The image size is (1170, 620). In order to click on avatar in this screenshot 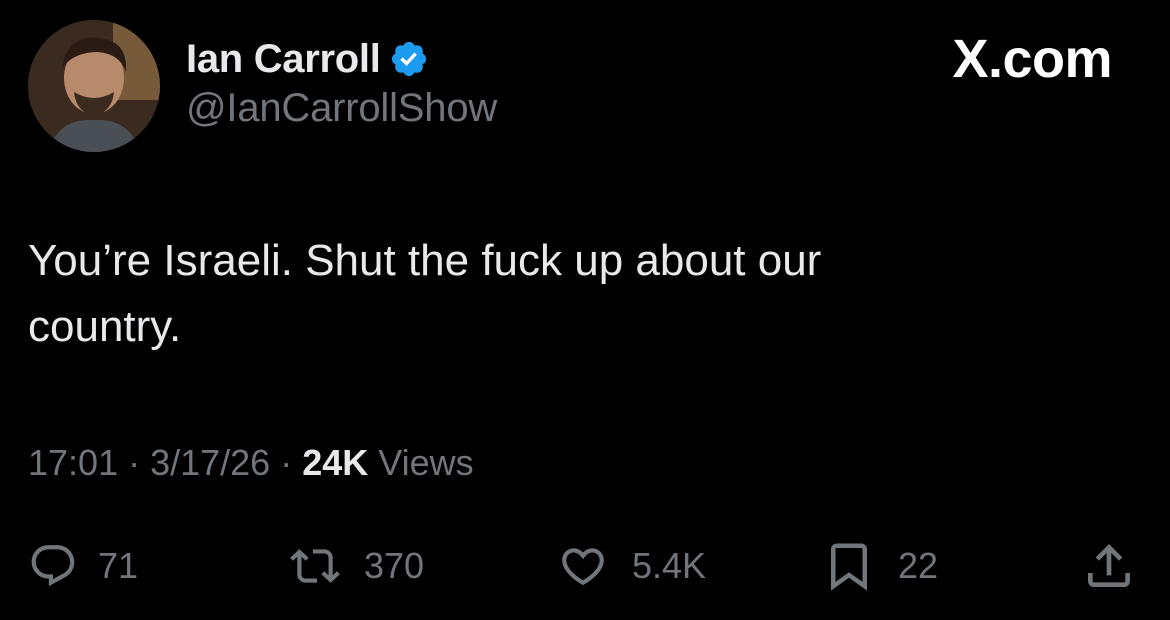, I will do `click(94, 86)`.